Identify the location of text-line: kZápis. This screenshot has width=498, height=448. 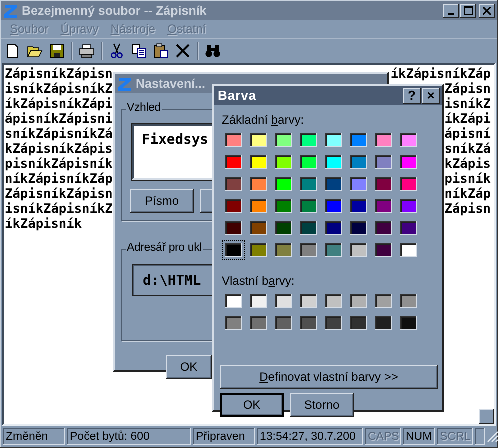
(467, 164).